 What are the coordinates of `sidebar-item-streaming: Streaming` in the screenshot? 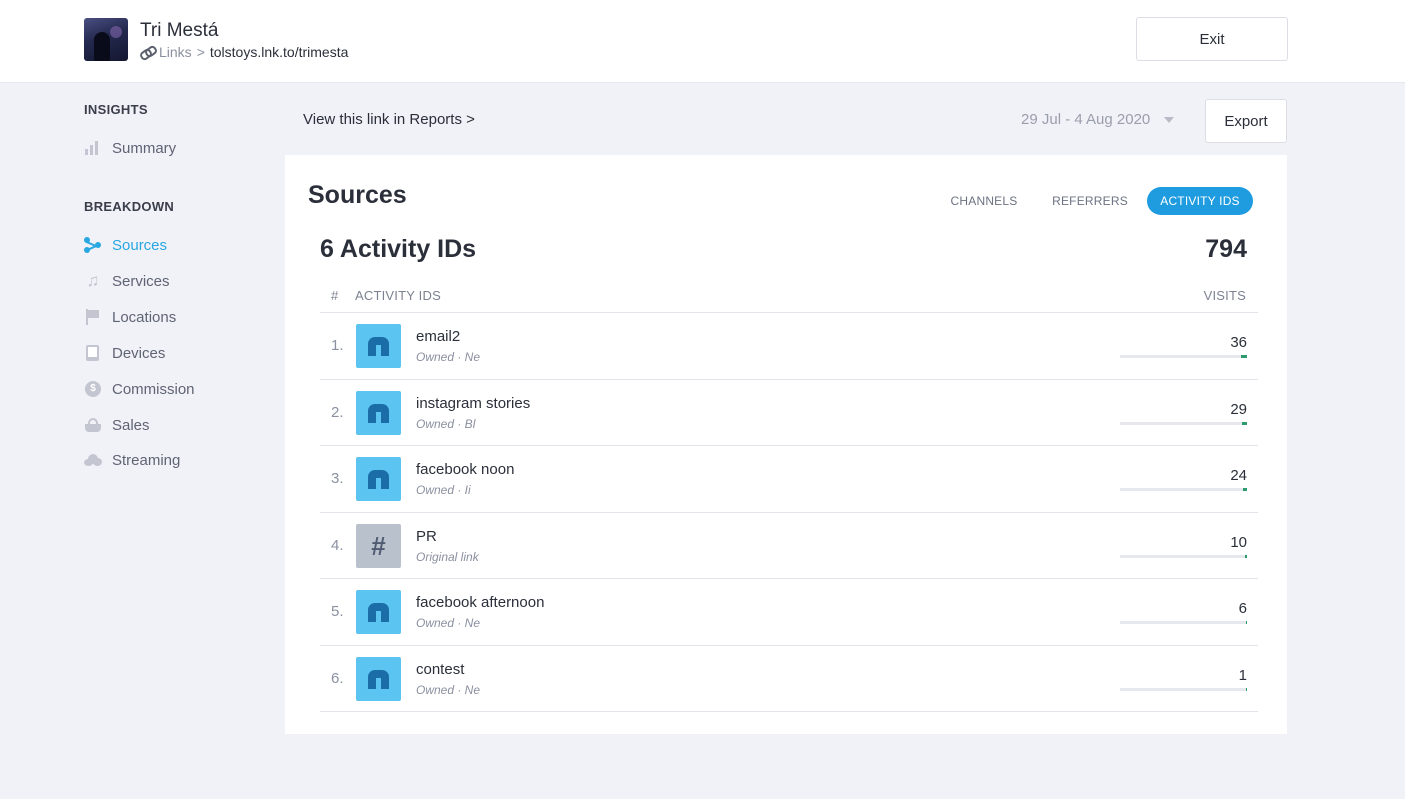 It's located at (132, 460).